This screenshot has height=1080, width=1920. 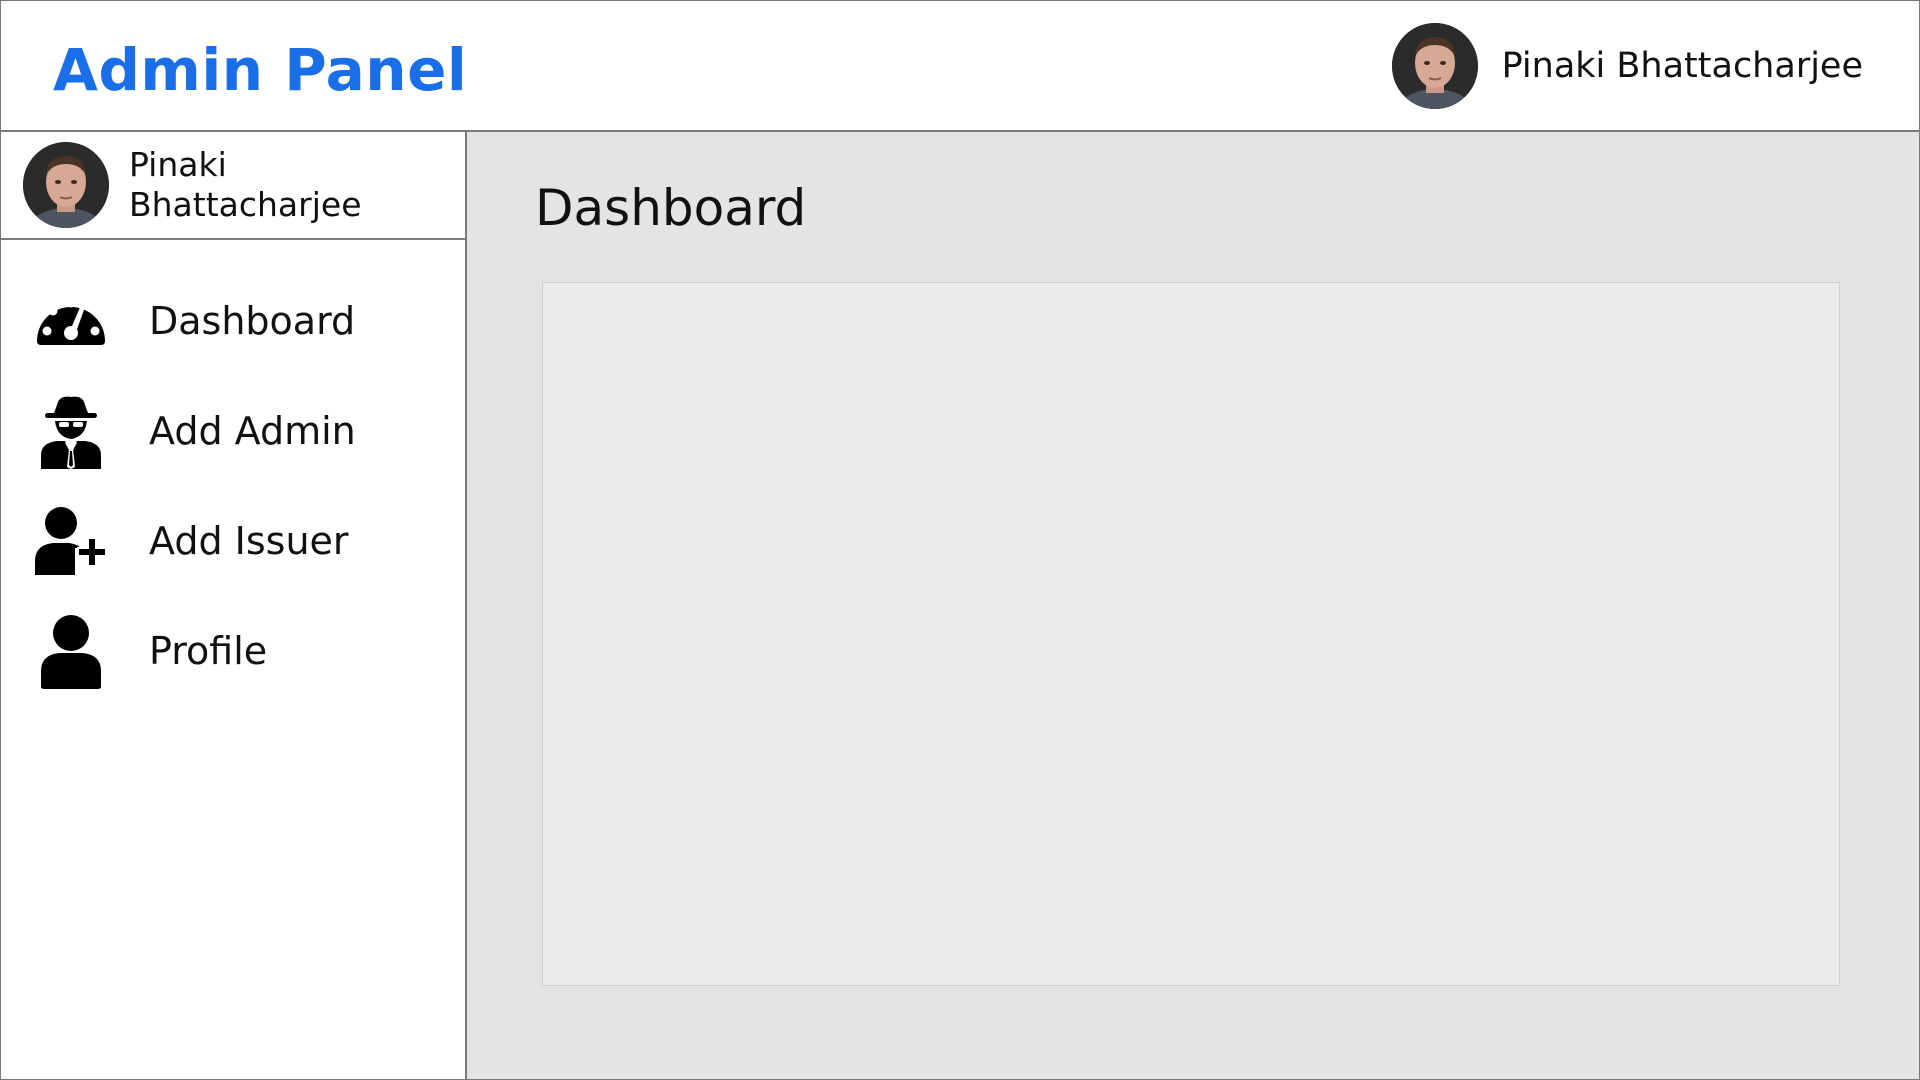 I want to click on sidebar-item-profile: Profile, so click(x=233, y=651).